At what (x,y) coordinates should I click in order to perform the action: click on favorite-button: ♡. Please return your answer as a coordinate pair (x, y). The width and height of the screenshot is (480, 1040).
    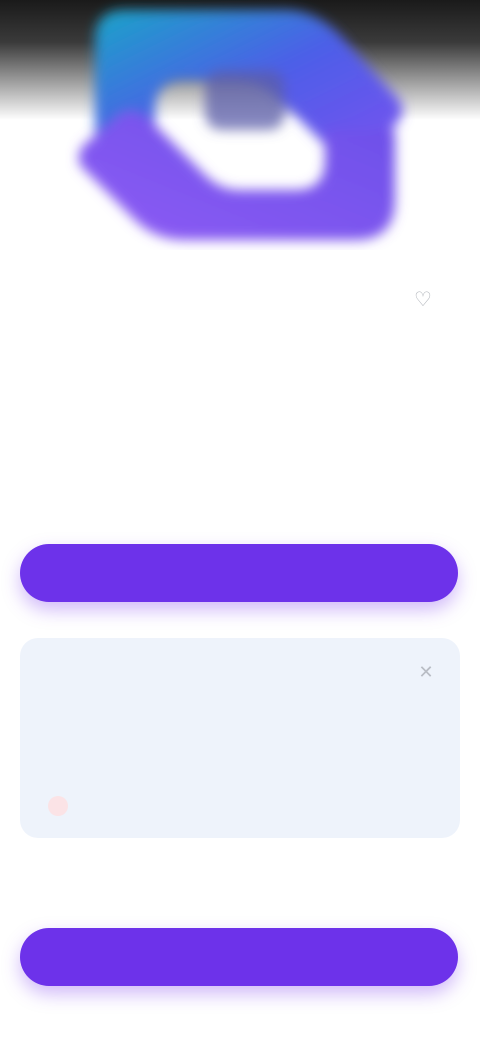
    Looking at the image, I should click on (423, 299).